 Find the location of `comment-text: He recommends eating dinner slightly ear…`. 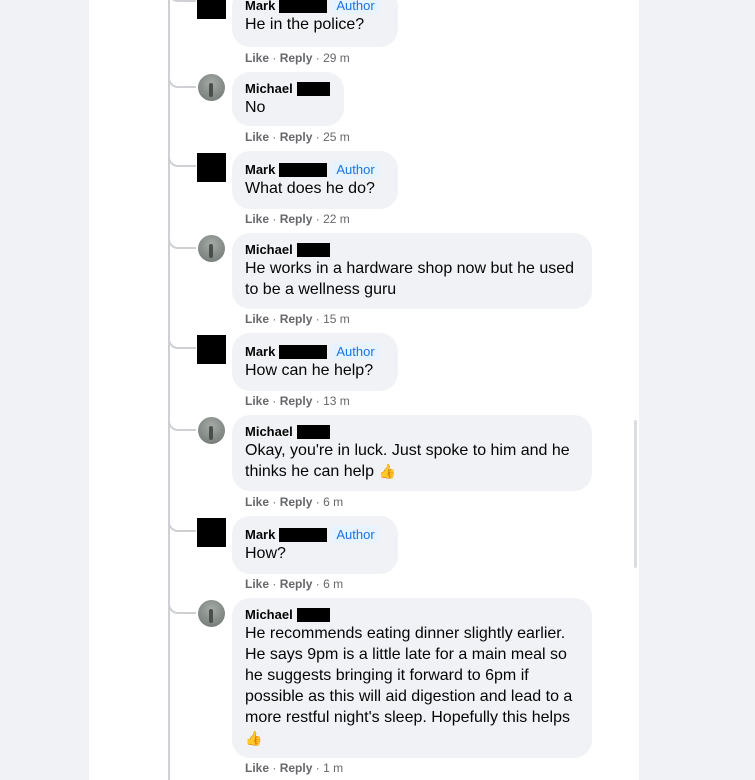

comment-text: He recommends eating dinner slightly ear… is located at coordinates (409, 685).